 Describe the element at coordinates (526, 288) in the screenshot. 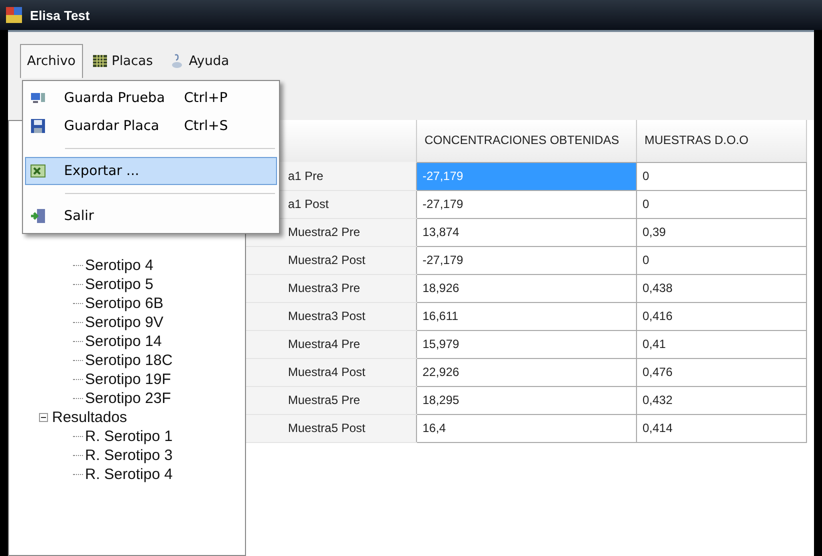

I see `table-cell: 18,926` at that location.